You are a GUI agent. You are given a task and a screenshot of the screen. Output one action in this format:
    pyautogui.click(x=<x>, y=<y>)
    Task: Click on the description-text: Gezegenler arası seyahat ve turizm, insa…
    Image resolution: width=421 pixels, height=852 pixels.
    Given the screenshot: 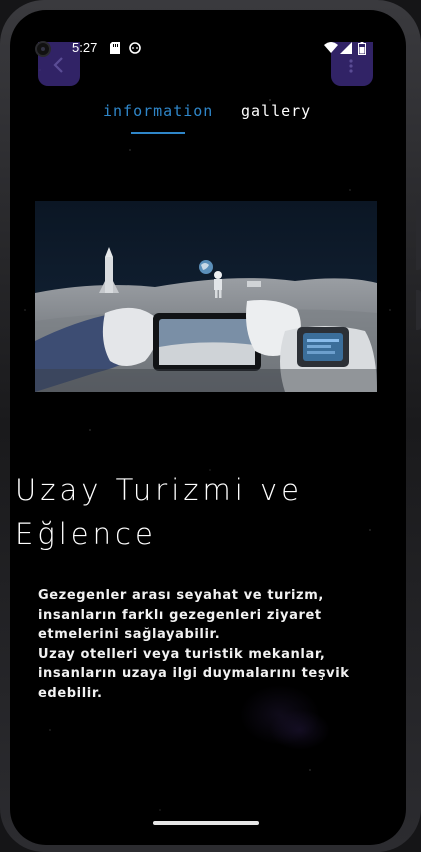 What is the action you would take?
    pyautogui.click(x=203, y=644)
    